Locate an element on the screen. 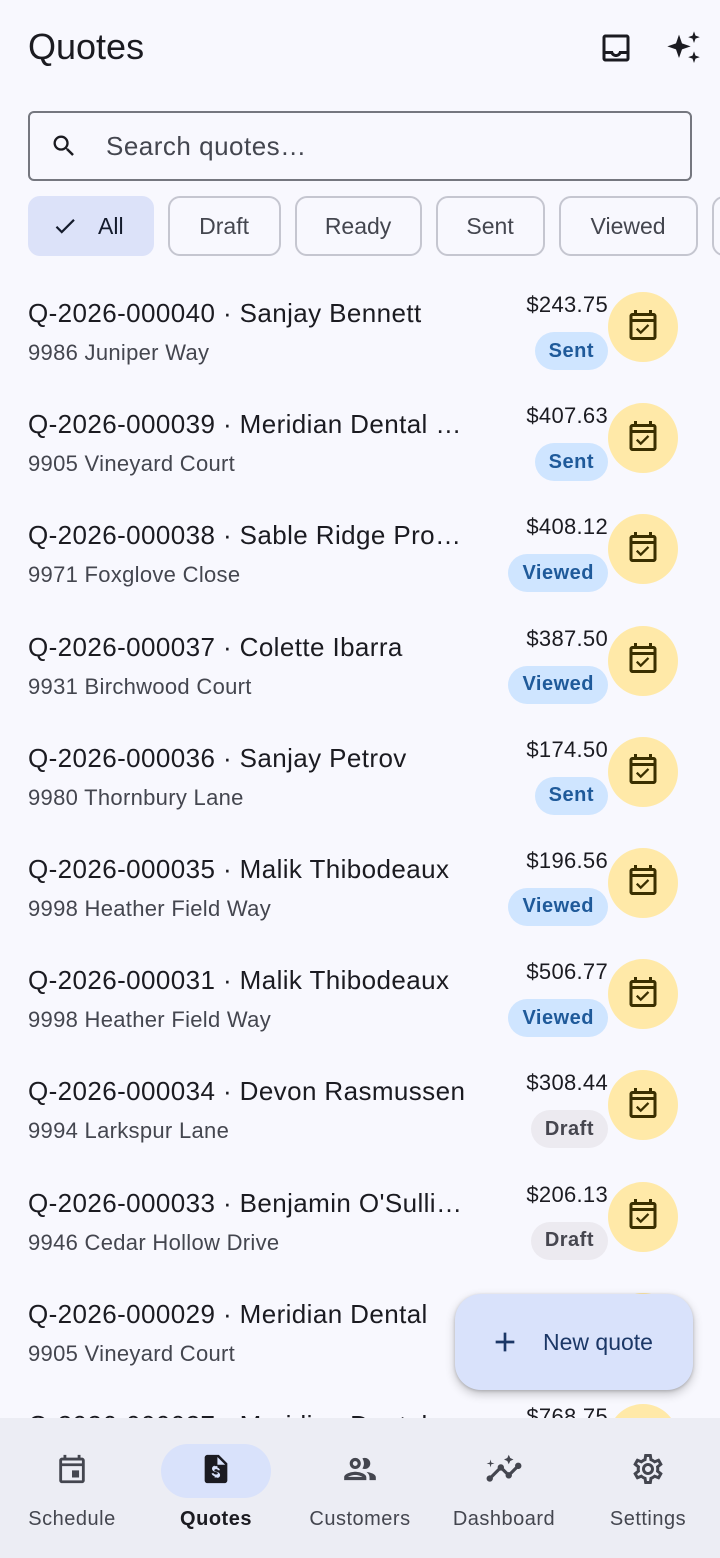 This screenshot has height=1558, width=720. nav-label: Dashboard is located at coordinates (504, 1519).